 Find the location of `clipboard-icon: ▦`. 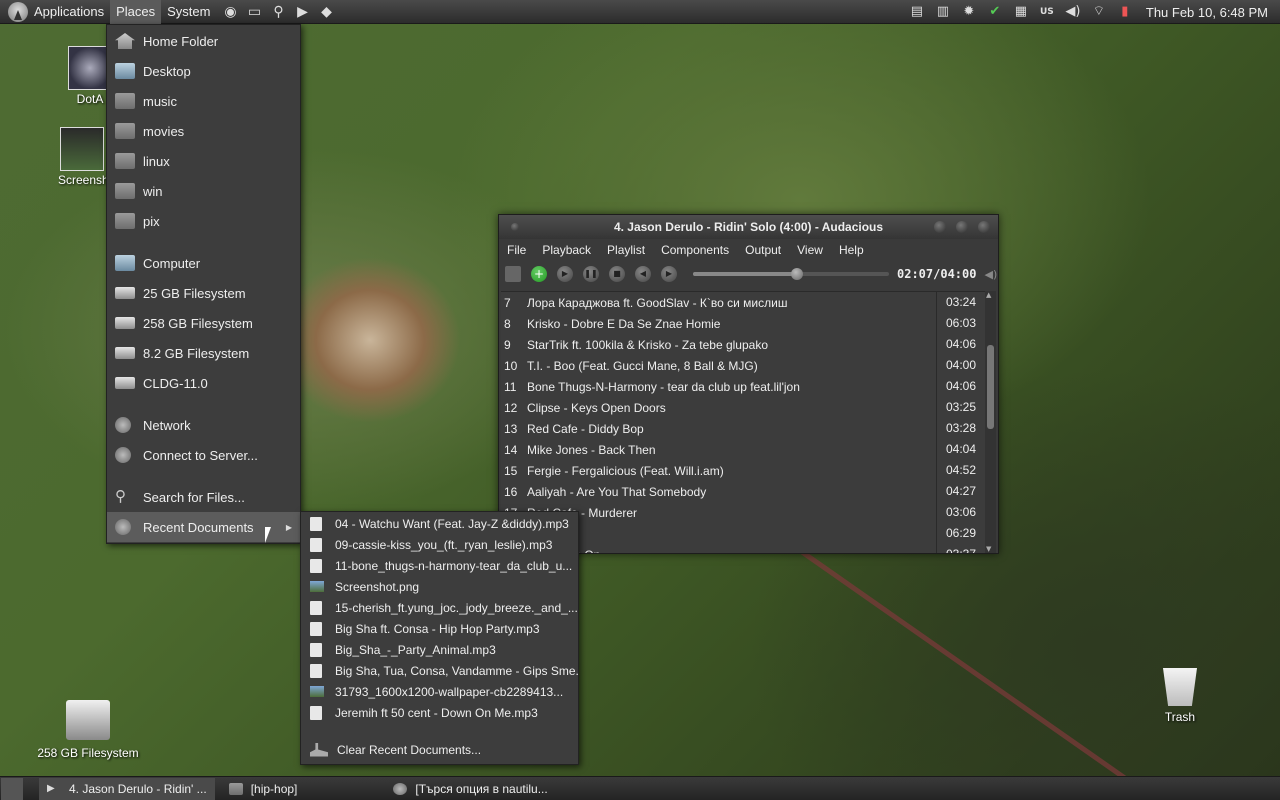

clipboard-icon: ▦ is located at coordinates (1021, 12).